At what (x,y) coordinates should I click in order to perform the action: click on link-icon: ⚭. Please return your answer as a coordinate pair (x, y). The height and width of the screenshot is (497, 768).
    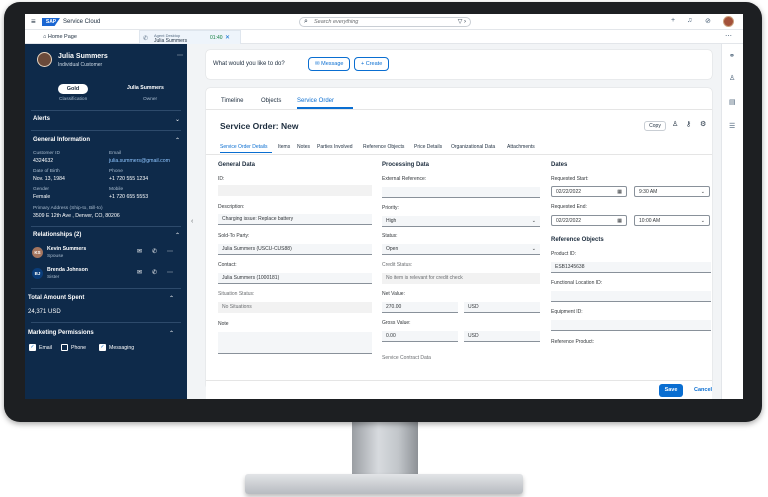
    Looking at the image, I should click on (732, 56).